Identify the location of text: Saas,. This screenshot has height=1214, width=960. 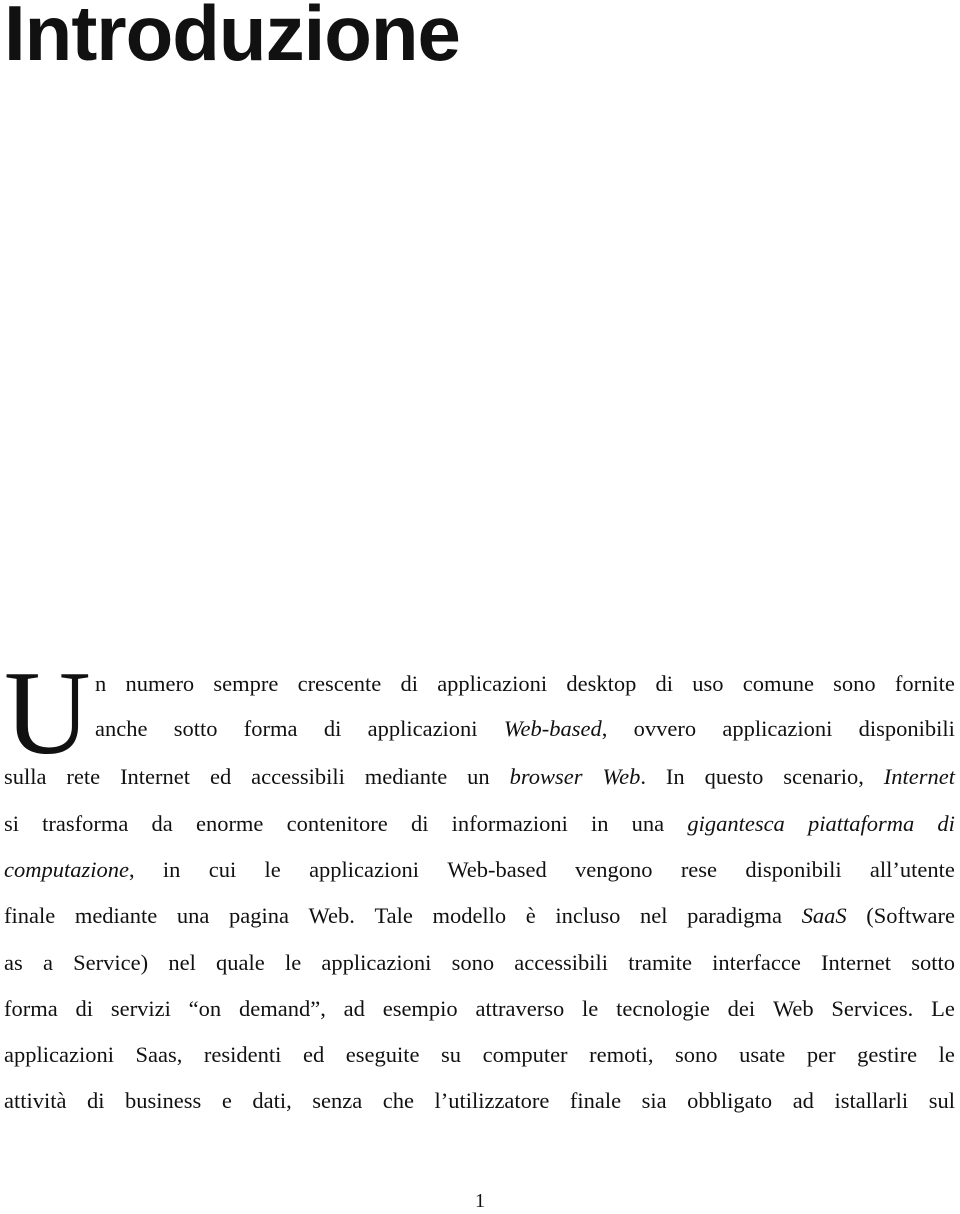
(159, 1054).